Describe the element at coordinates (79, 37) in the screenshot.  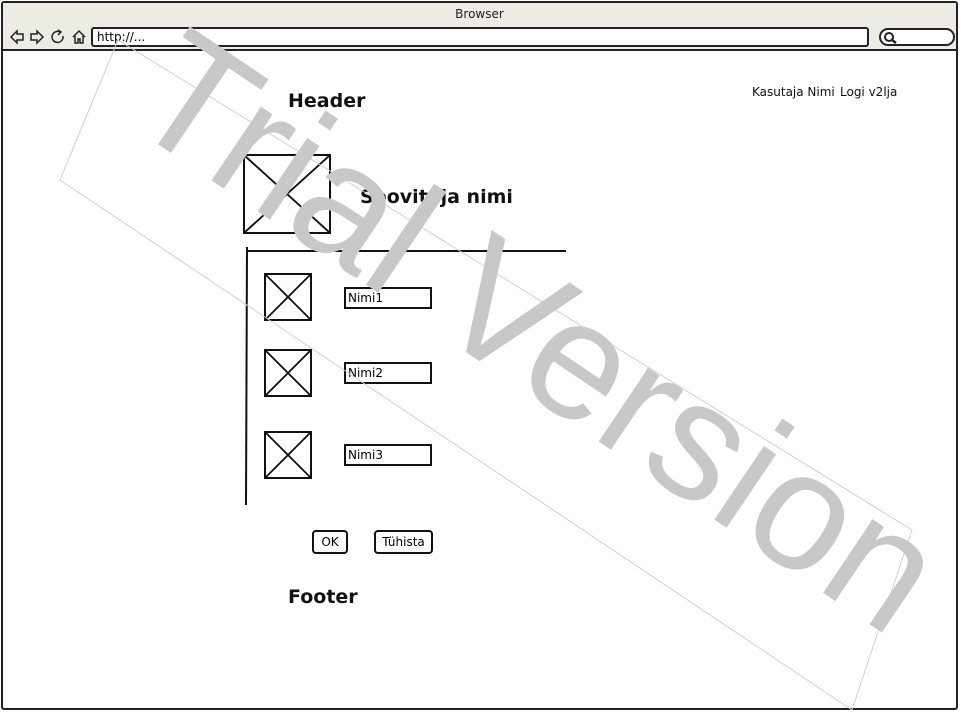
I see `home-icon` at that location.